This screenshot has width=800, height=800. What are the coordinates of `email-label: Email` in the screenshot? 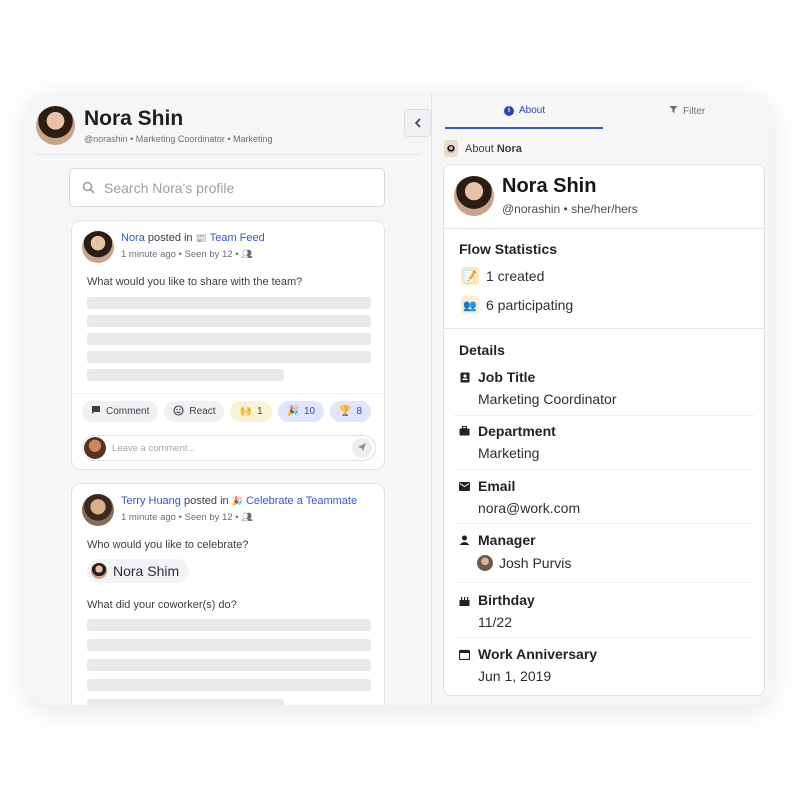 It's located at (487, 486).